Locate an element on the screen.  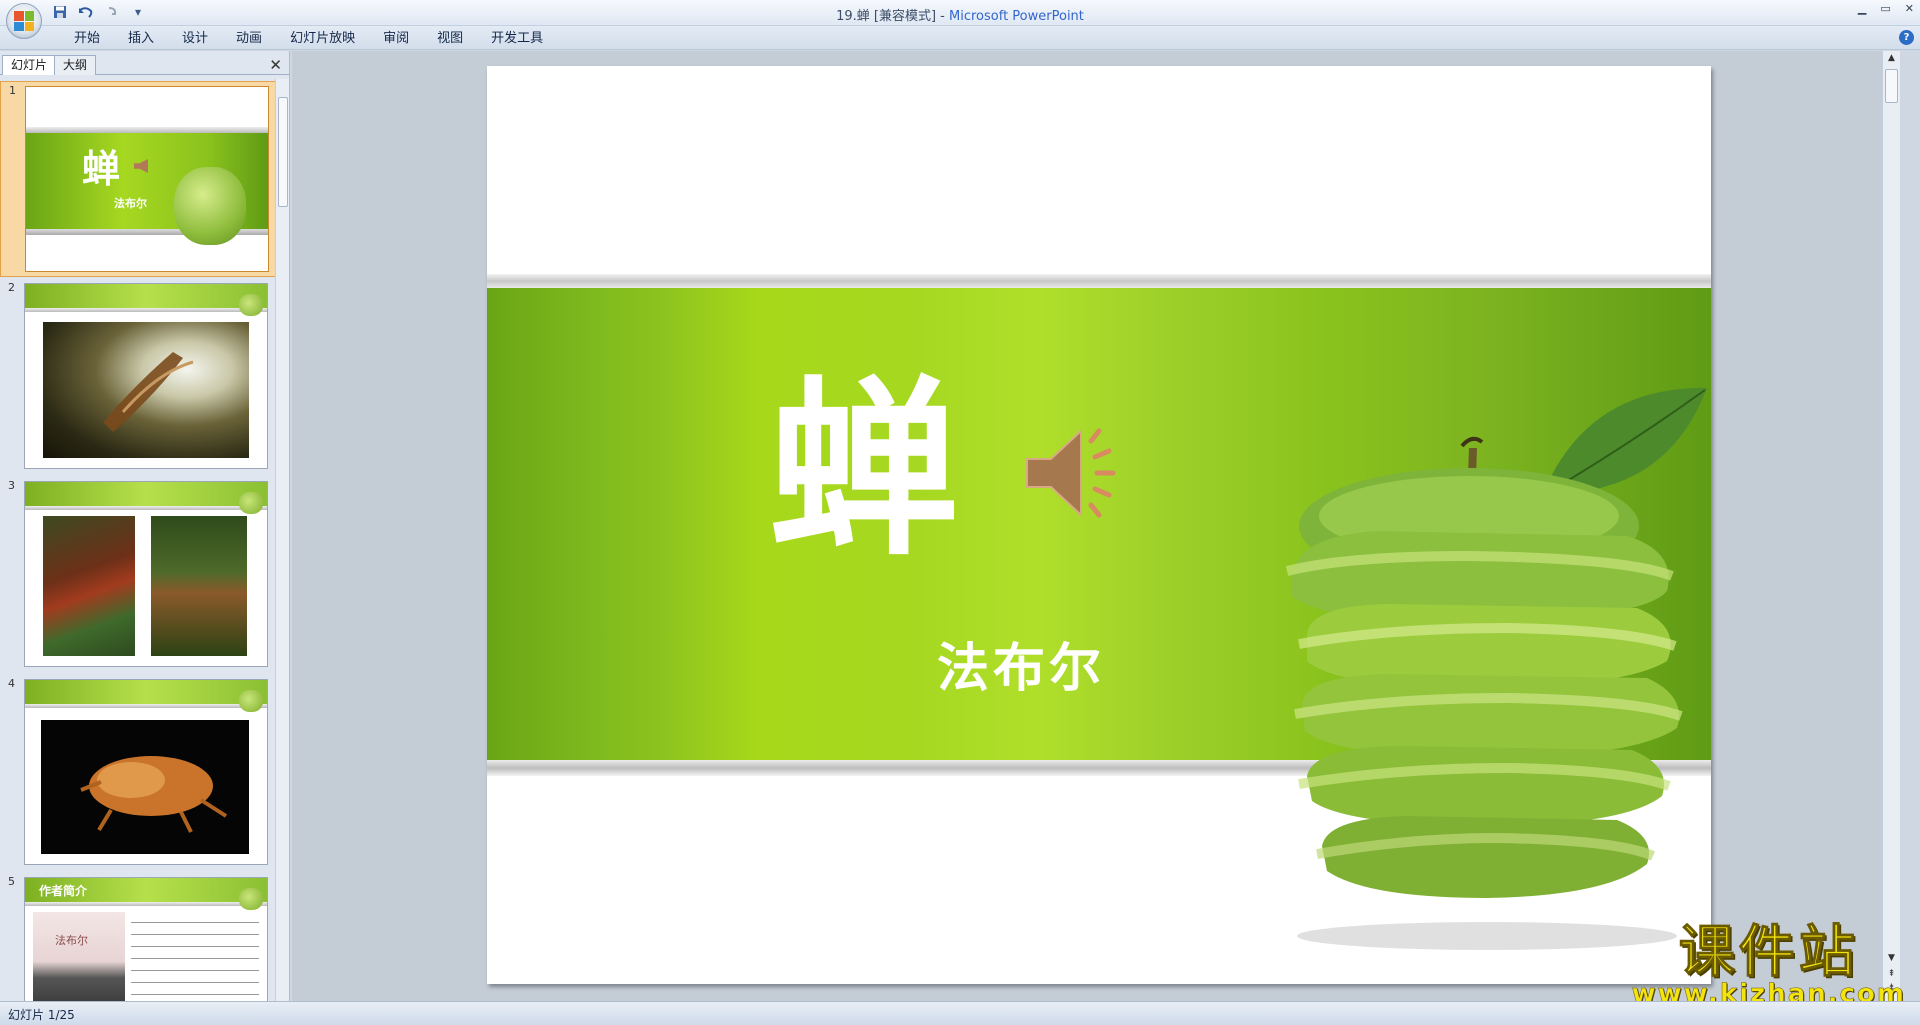
thumbnail-number: 1 is located at coordinates (12, 90).